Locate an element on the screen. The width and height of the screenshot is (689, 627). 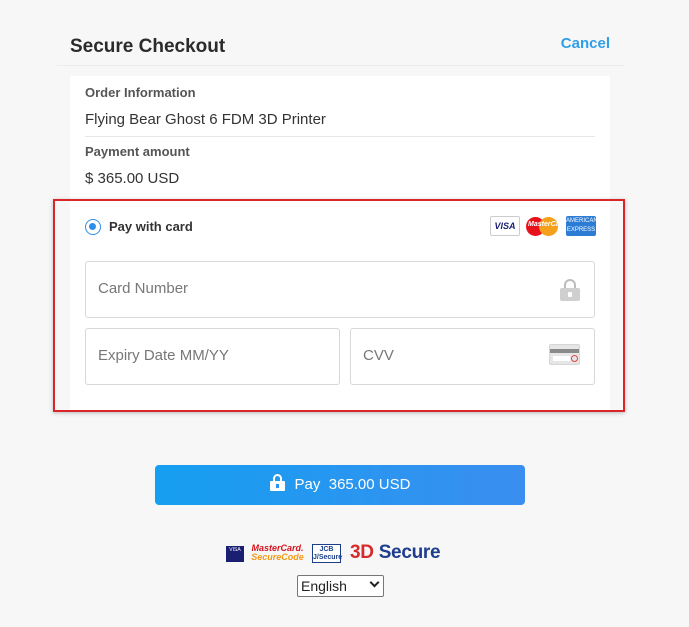
mastercard-securecode-logo: MasterCard. SecureCode is located at coordinates (277, 554).